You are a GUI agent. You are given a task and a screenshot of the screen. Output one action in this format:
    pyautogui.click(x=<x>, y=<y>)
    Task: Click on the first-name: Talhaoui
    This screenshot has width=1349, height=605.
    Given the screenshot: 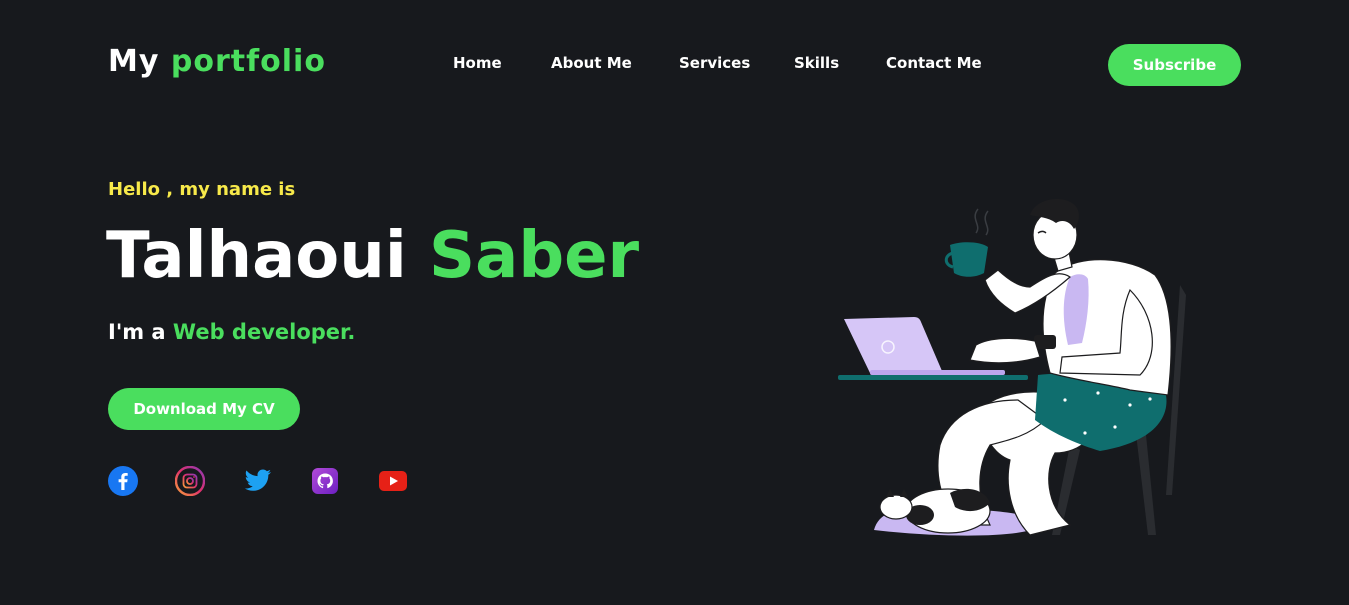 What is the action you would take?
    pyautogui.click(x=256, y=256)
    